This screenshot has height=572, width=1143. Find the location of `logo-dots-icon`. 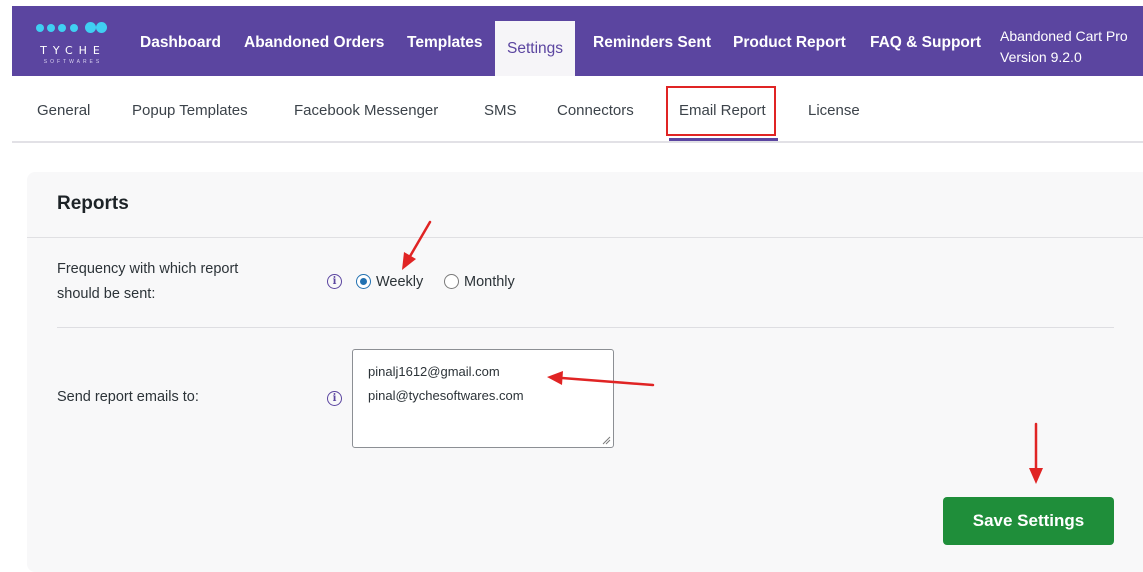

logo-dots-icon is located at coordinates (73, 32).